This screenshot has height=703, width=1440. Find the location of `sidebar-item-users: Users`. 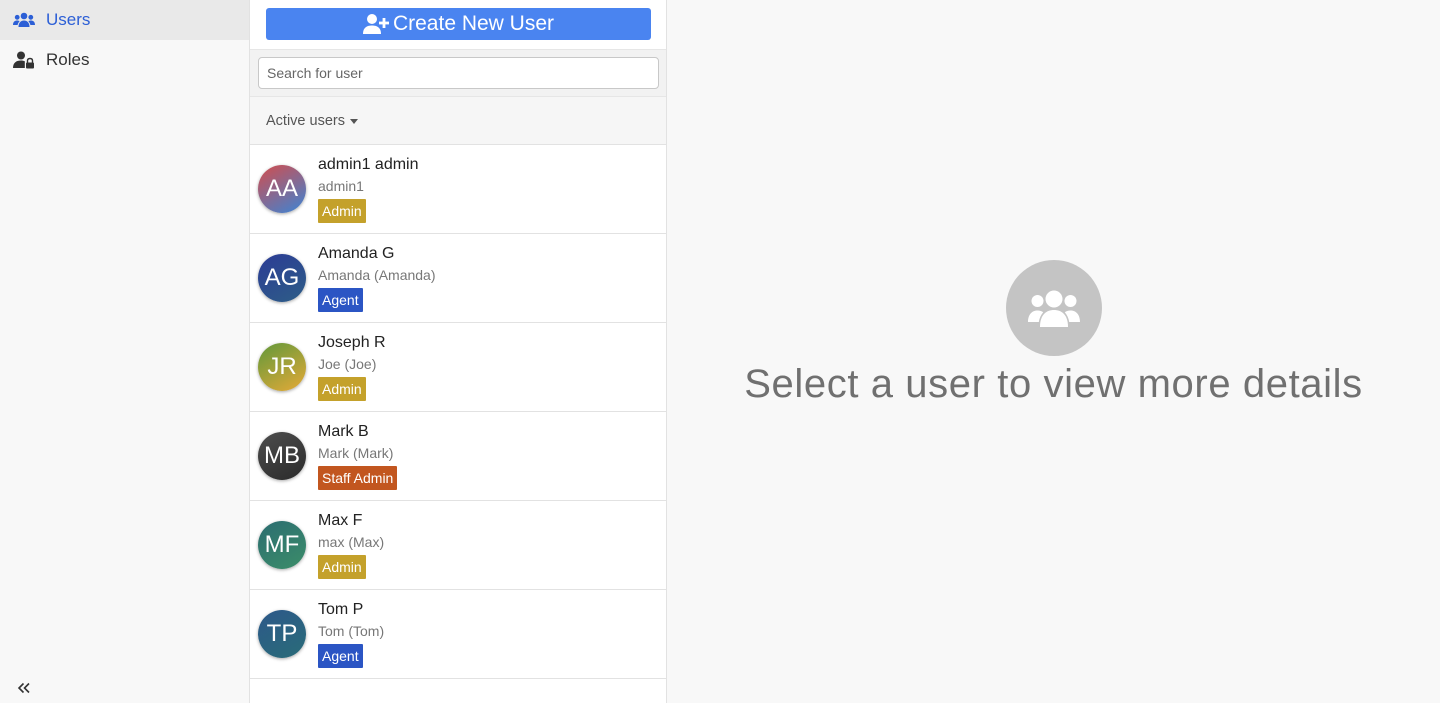

sidebar-item-users: Users is located at coordinates (124, 20).